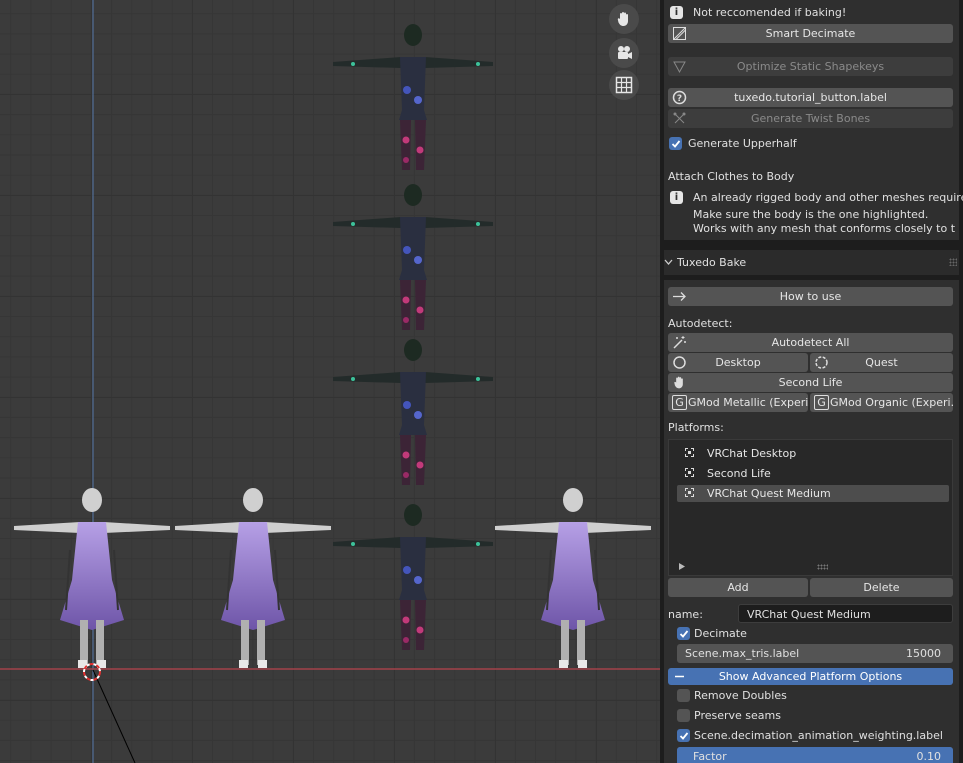 The width and height of the screenshot is (963, 763). What do you see at coordinates (810, 97) in the screenshot?
I see `tutorial-button: ? tuxedo.tutorial_button.label` at bounding box center [810, 97].